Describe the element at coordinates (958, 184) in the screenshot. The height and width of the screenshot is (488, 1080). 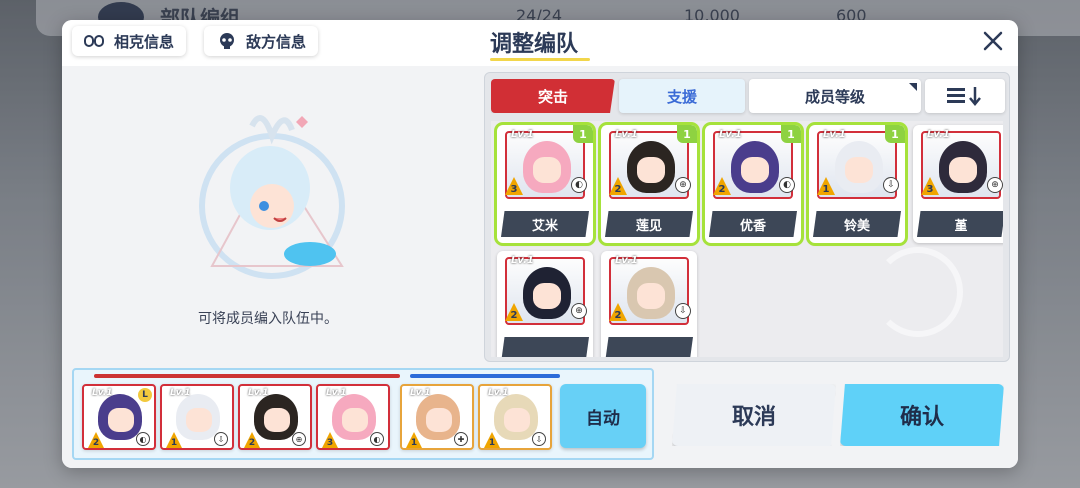
I see `student-card: Lv.1 3 ⊕ 堇` at that location.